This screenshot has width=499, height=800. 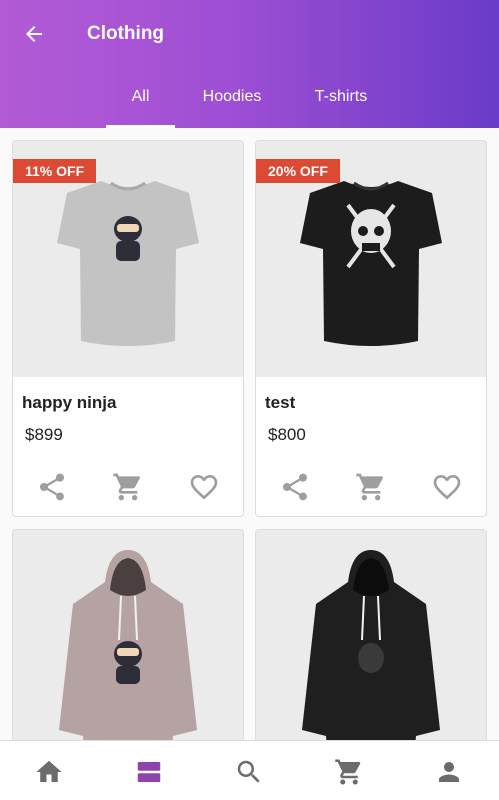 I want to click on black-hoodie-image, so click(x=371, y=645).